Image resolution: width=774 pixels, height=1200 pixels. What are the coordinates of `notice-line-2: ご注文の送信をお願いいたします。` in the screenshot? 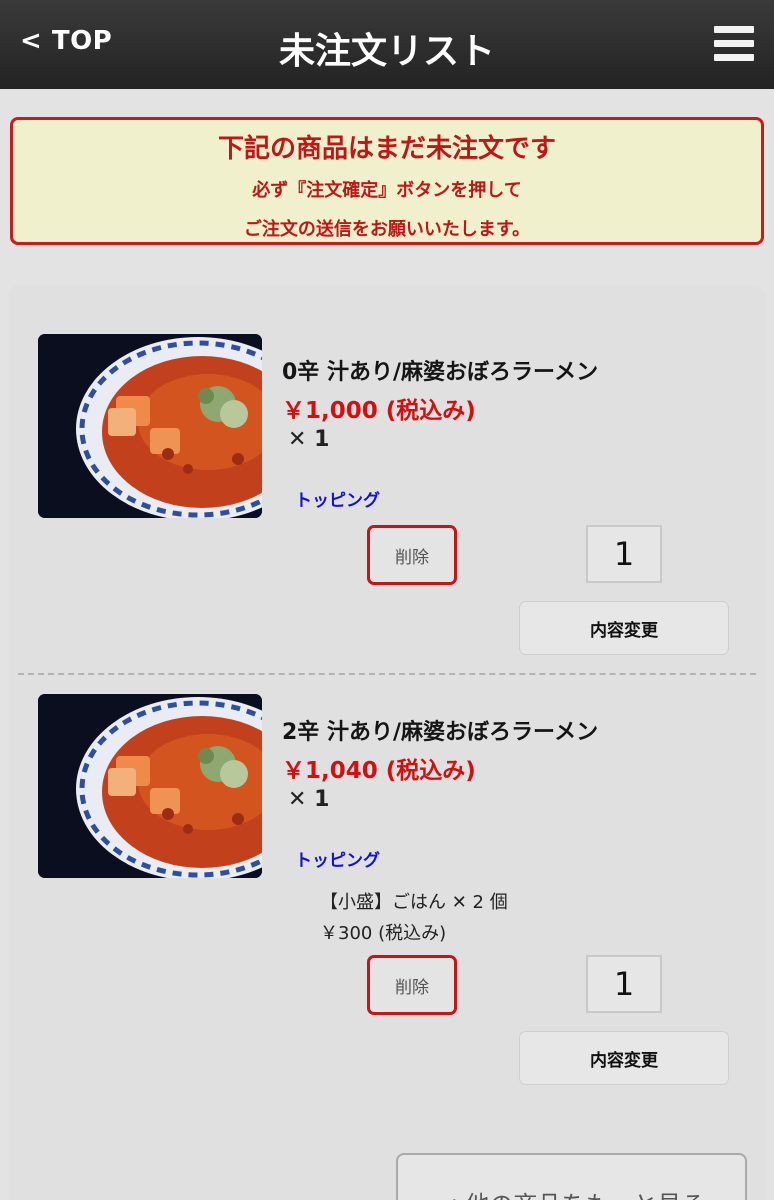 It's located at (387, 229).